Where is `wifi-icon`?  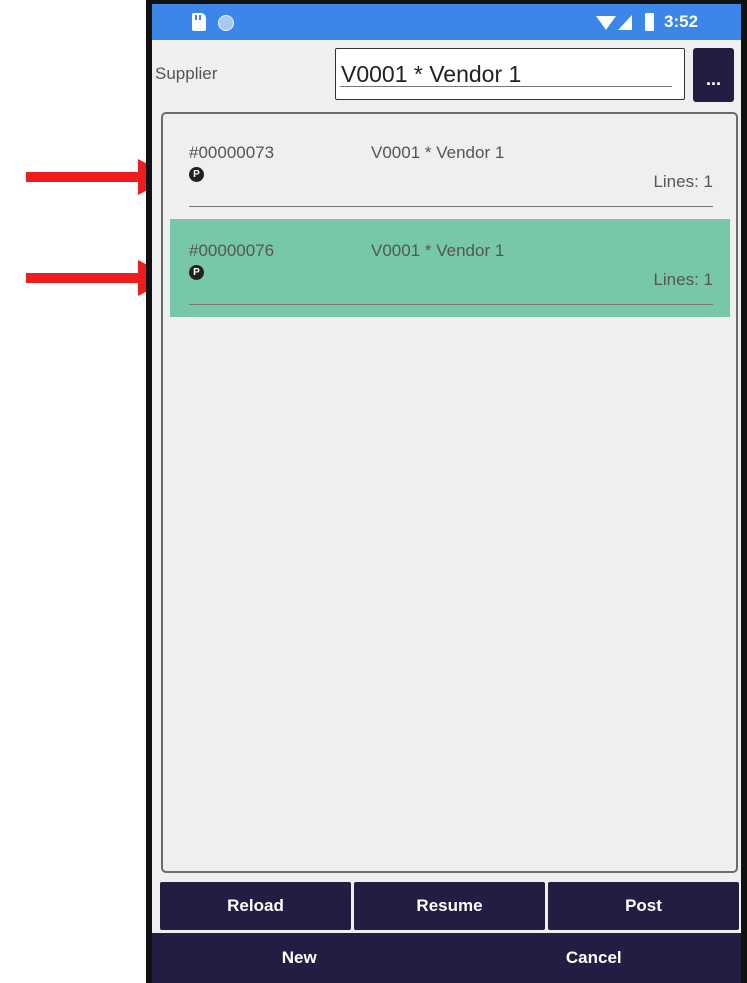
wifi-icon is located at coordinates (606, 23).